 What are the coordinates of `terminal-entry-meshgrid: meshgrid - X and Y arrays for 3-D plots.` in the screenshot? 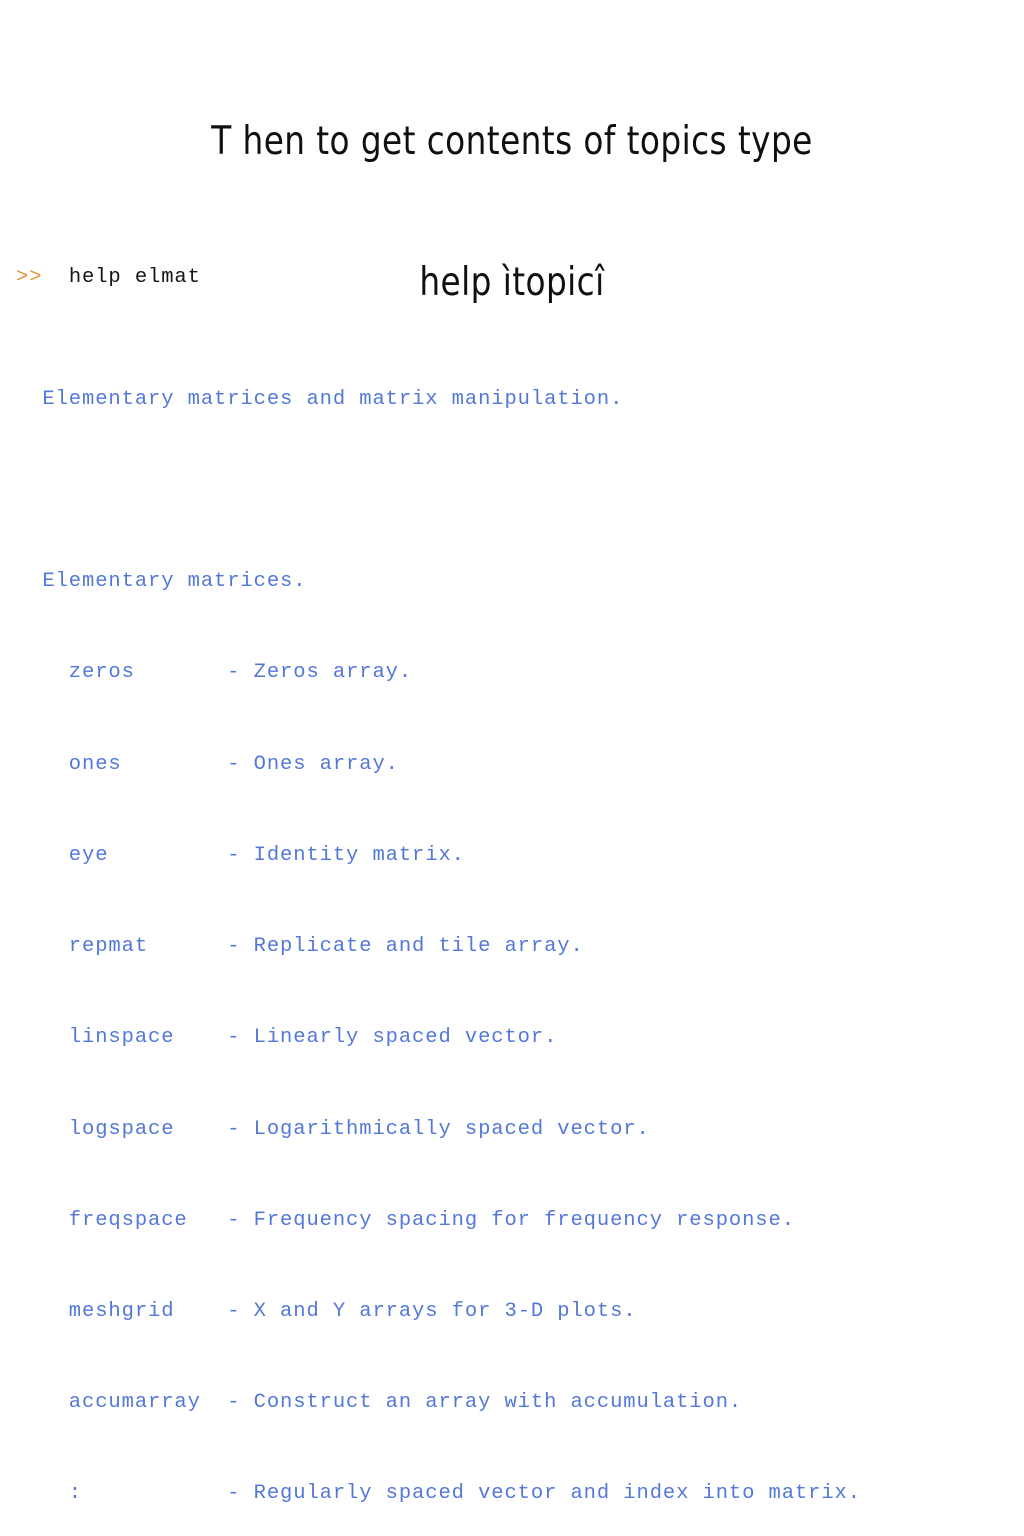 It's located at (326, 1312).